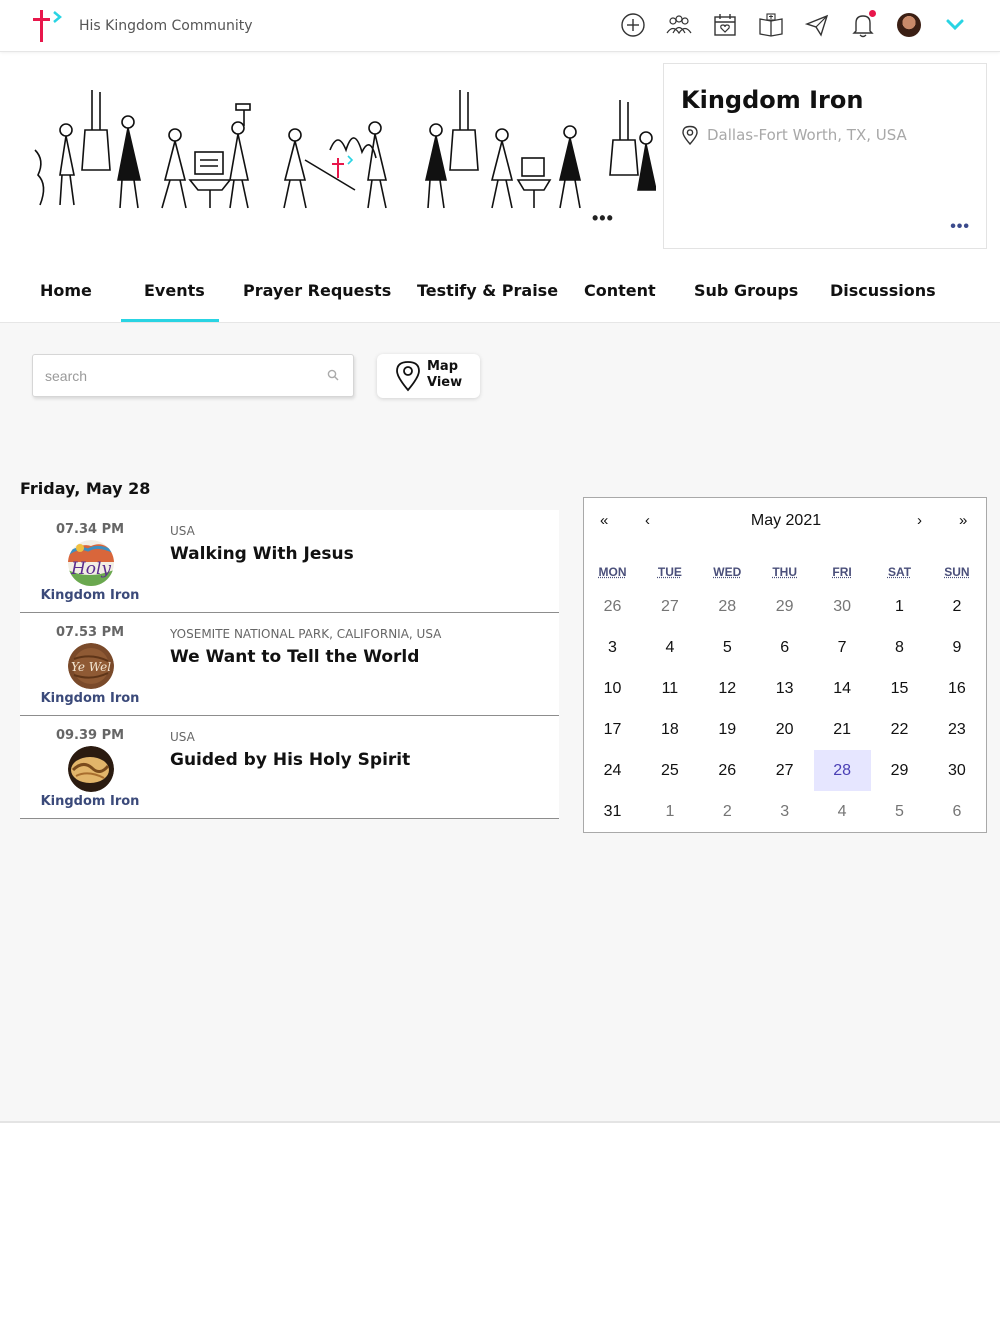  I want to click on calendar-day: 12, so click(727, 688).